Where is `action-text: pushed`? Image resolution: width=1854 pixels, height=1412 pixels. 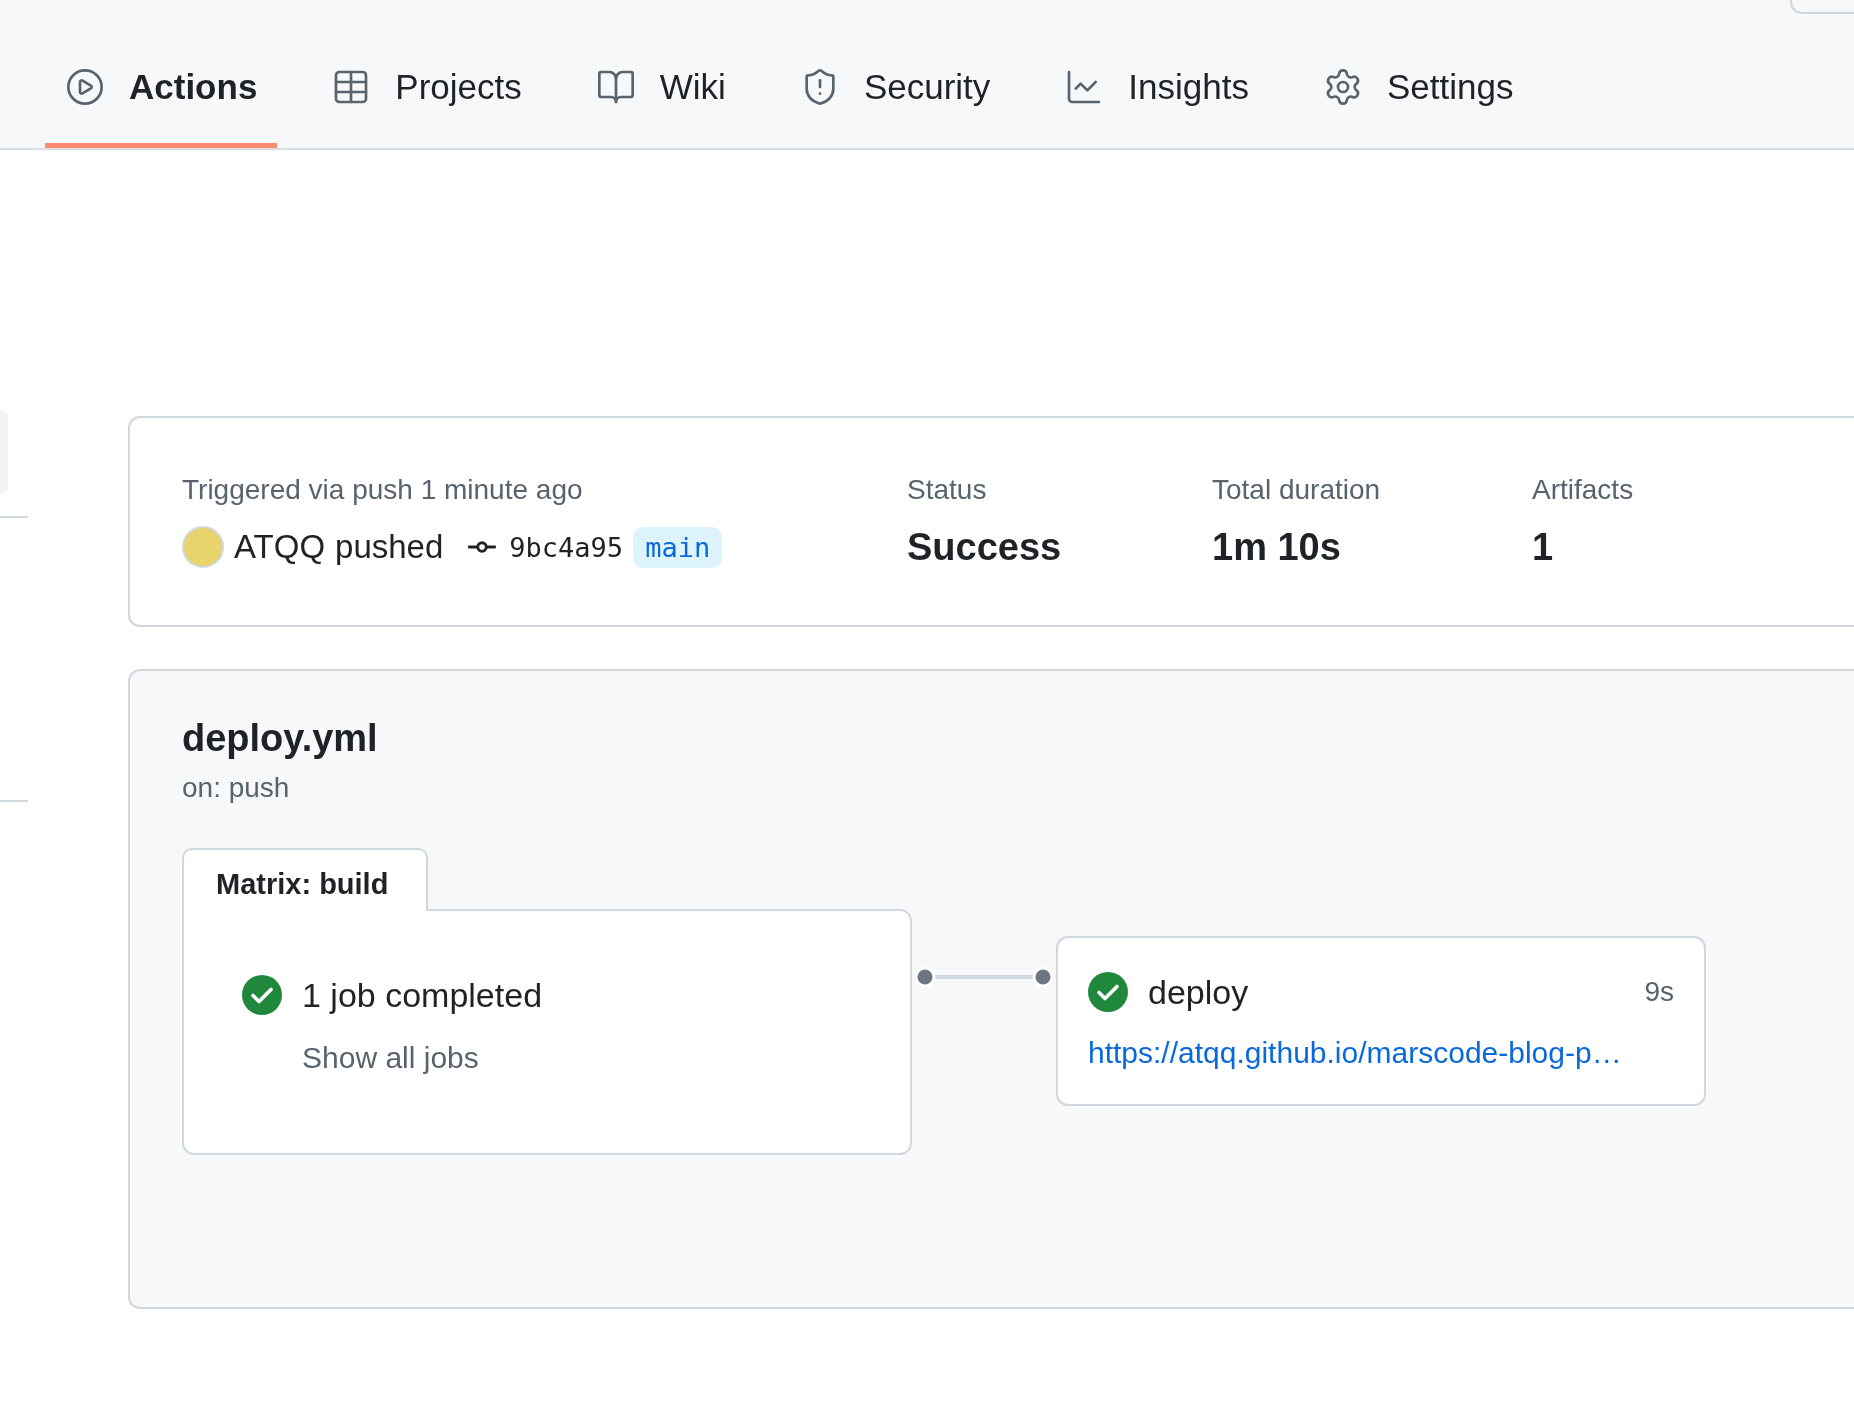
action-text: pushed is located at coordinates (389, 547).